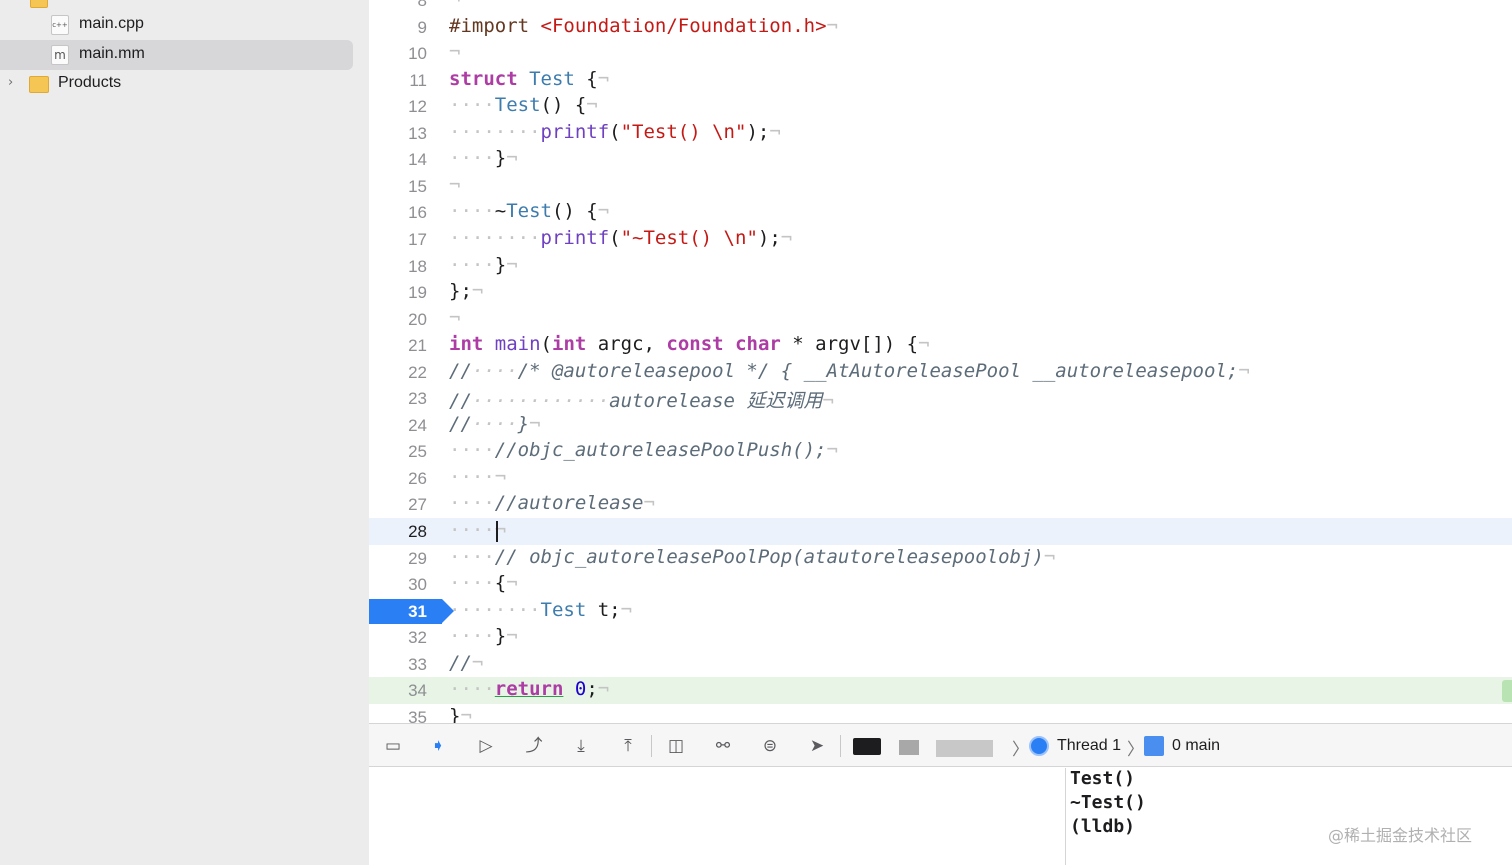 This screenshot has height=865, width=1512. What do you see at coordinates (398, 160) in the screenshot?
I see `line-number: 14` at bounding box center [398, 160].